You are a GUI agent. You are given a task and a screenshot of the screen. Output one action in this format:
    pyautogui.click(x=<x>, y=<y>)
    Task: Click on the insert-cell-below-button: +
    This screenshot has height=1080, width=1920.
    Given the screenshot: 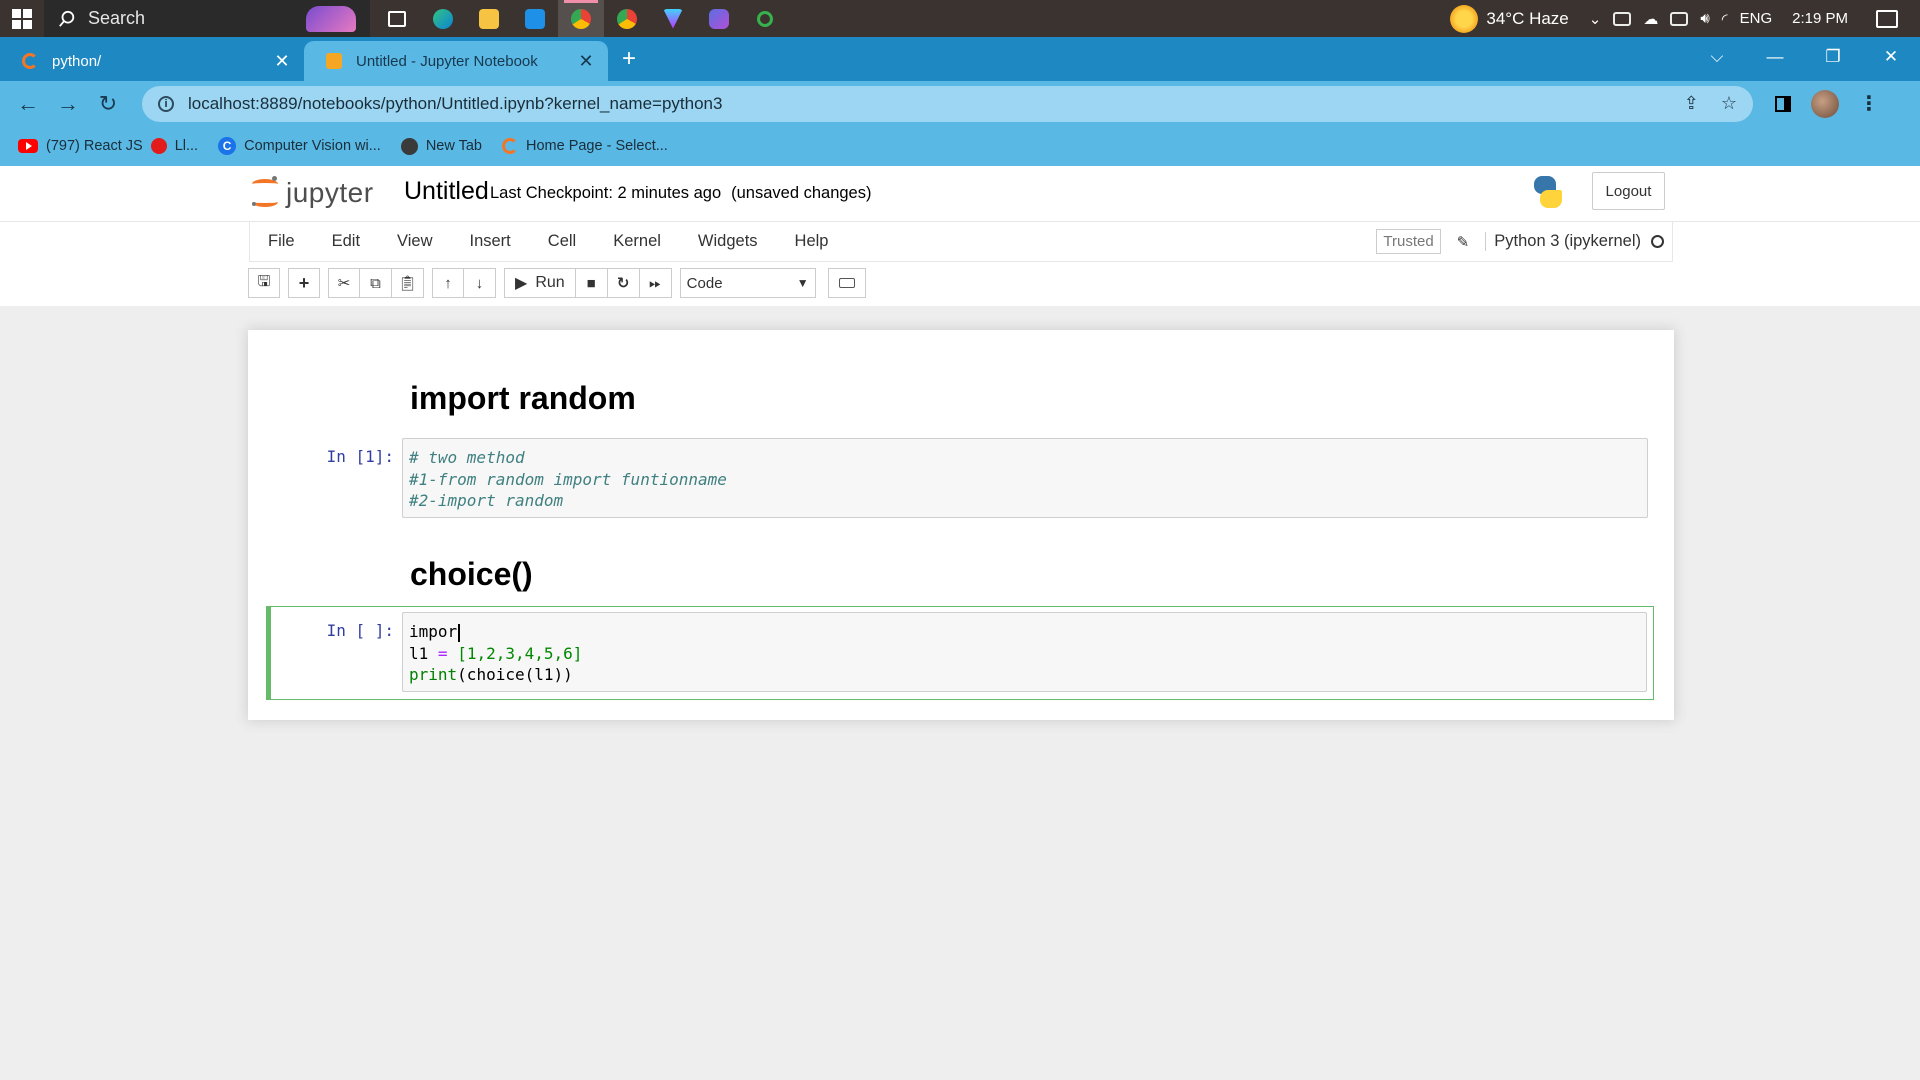 What is the action you would take?
    pyautogui.click(x=304, y=283)
    